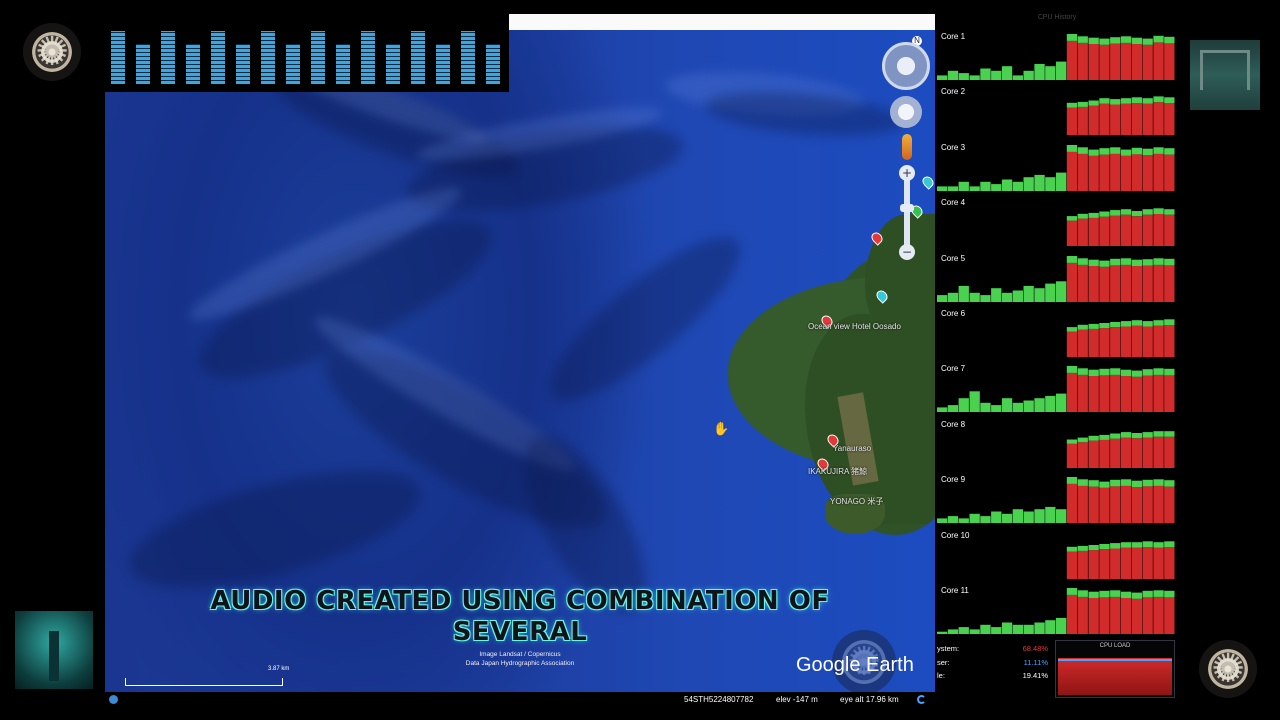  I want to click on zoom-out-button: −, so click(907, 252).